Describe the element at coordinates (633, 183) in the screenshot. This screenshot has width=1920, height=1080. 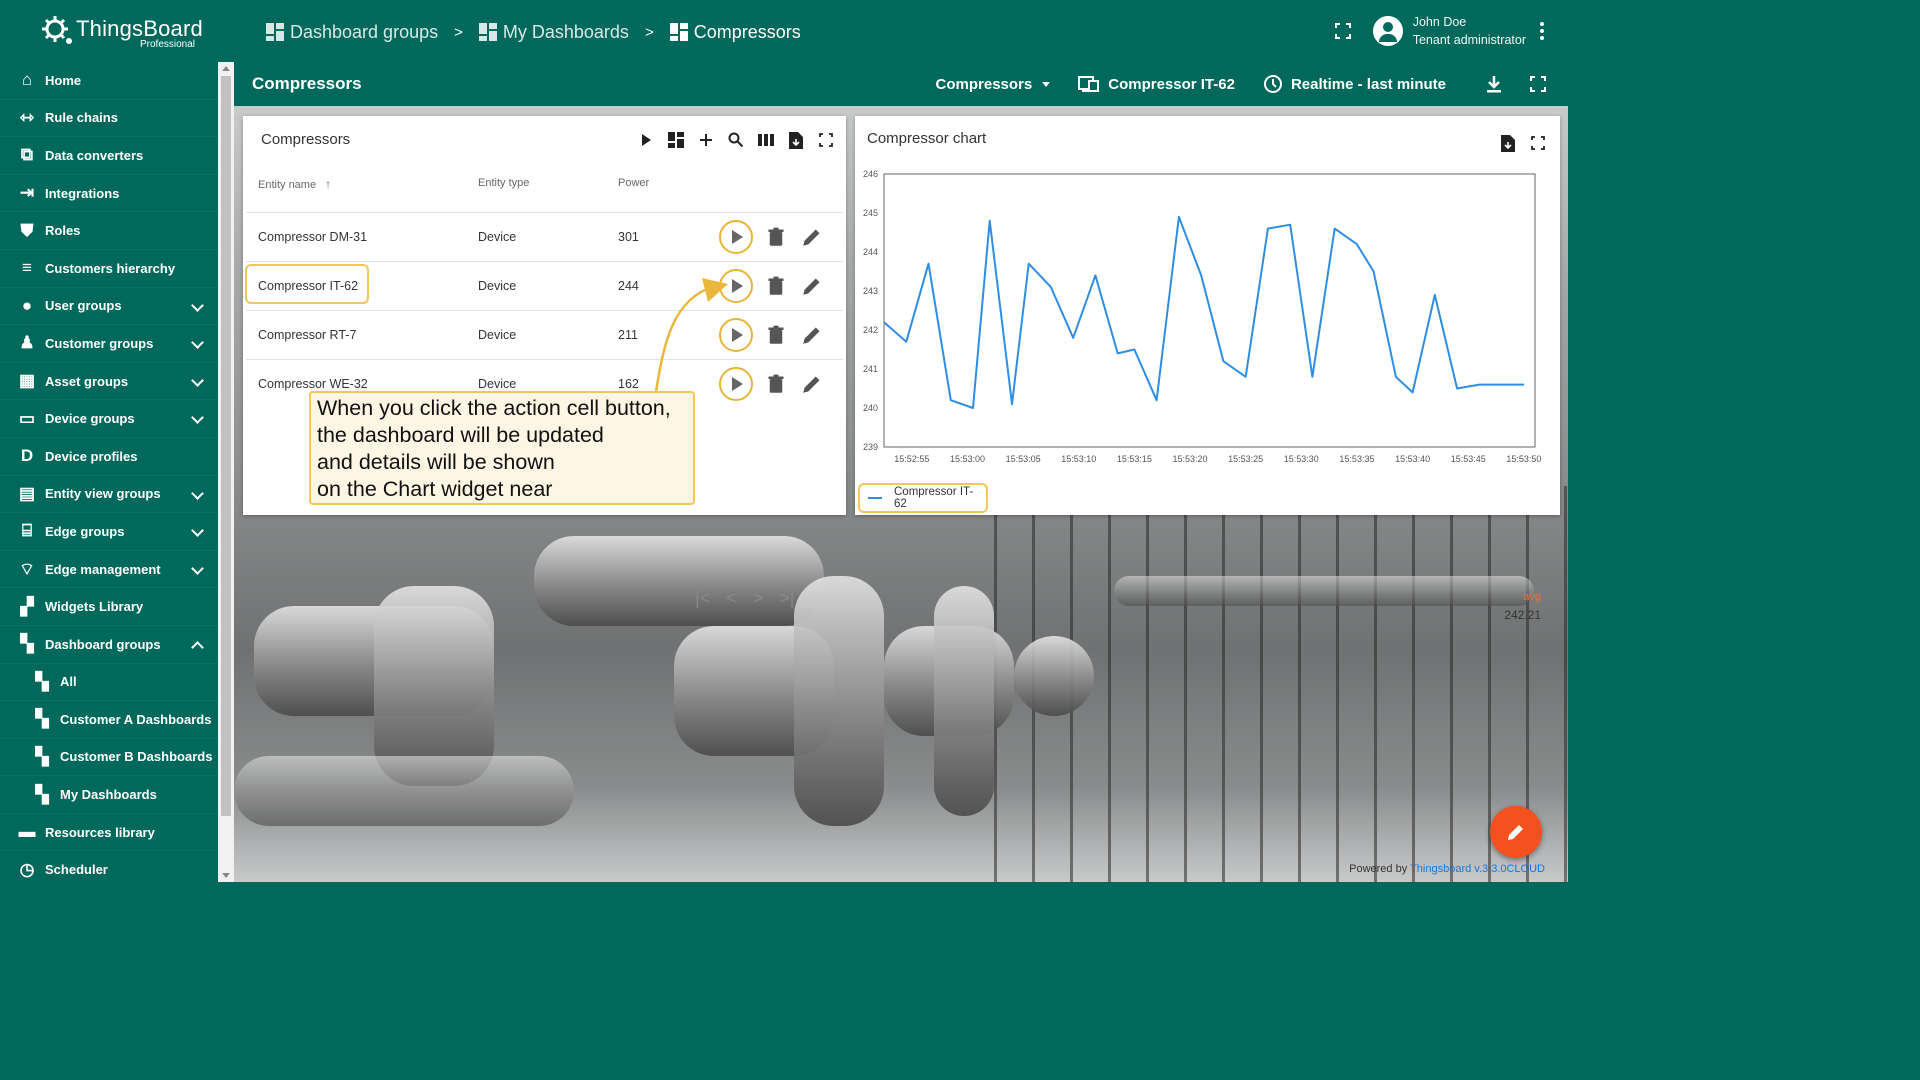
I see `column-header-power: Power` at that location.